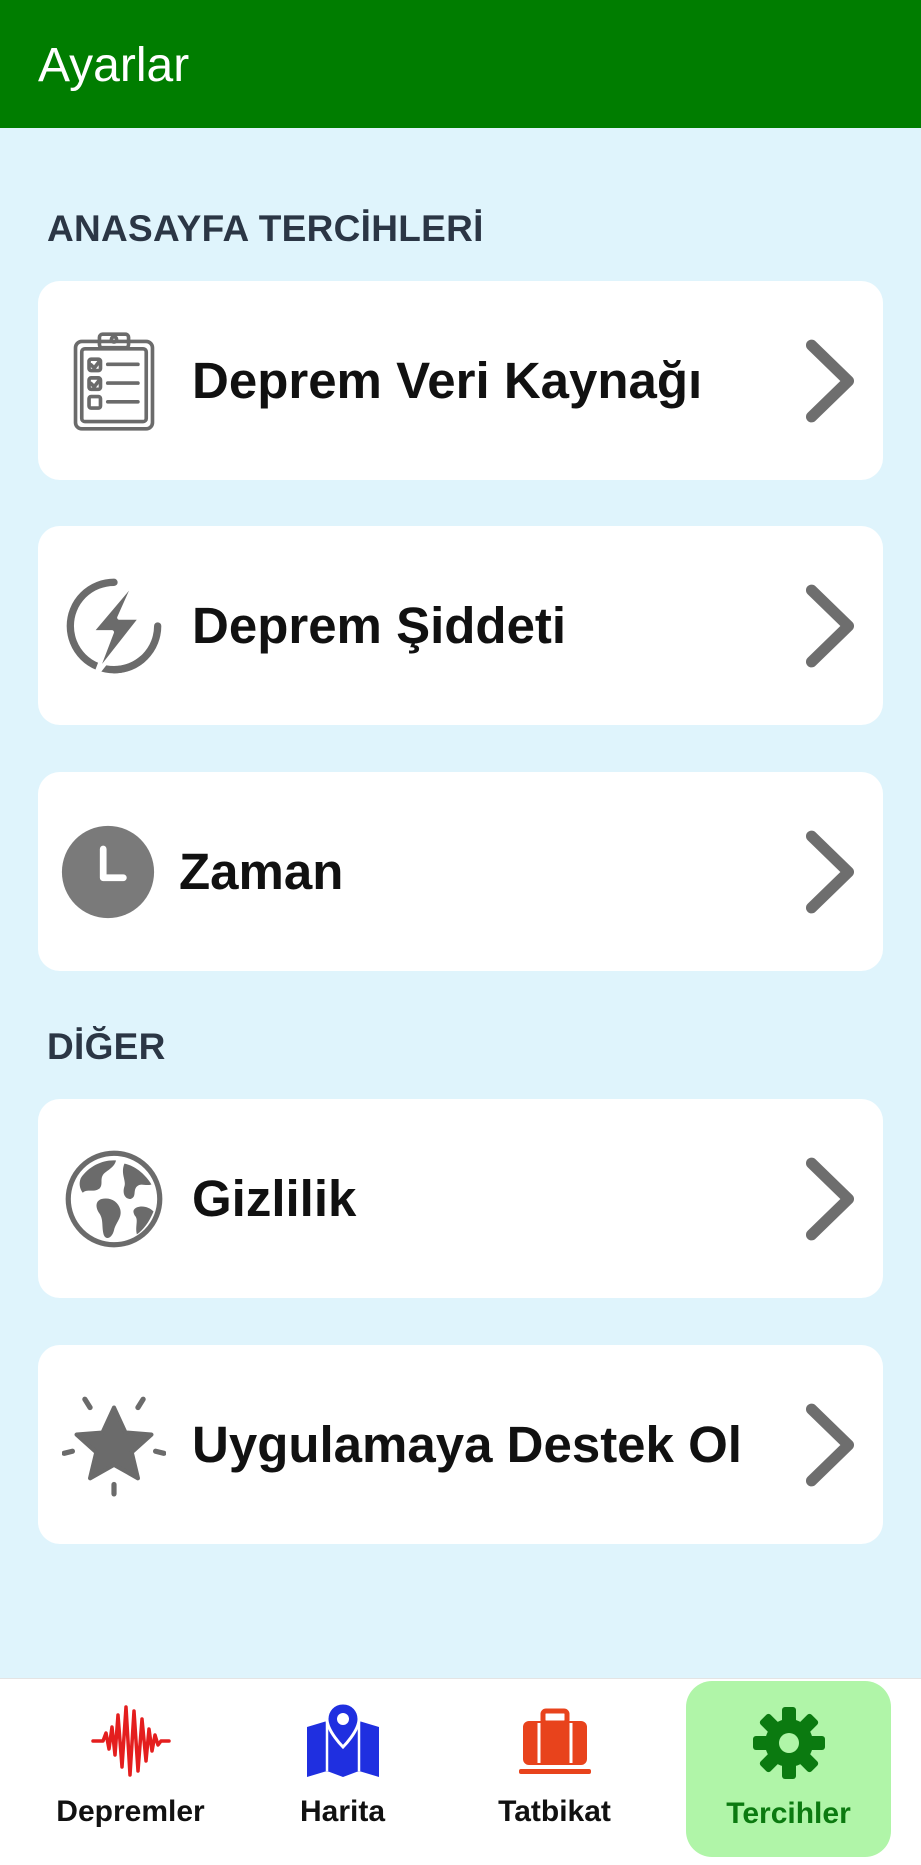 Image resolution: width=921 pixels, height=1865 pixels. I want to click on settings-item-data-source: Deprem Veri Kaynağı, so click(460, 380).